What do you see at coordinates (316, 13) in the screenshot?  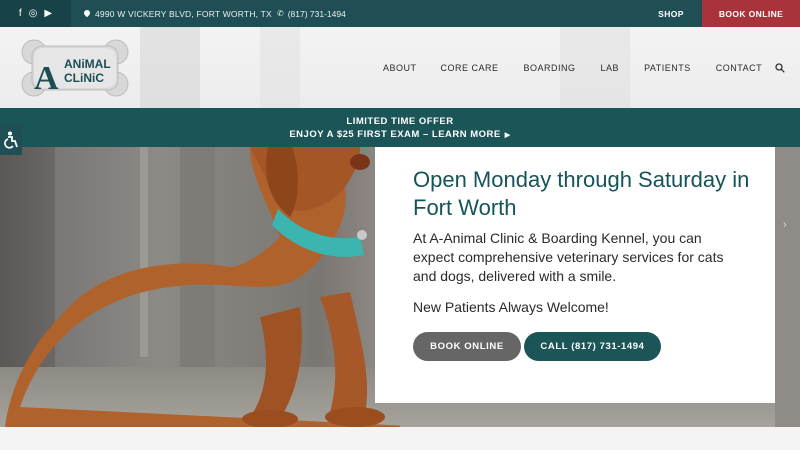 I see `phone-text: (817) 731-1494` at bounding box center [316, 13].